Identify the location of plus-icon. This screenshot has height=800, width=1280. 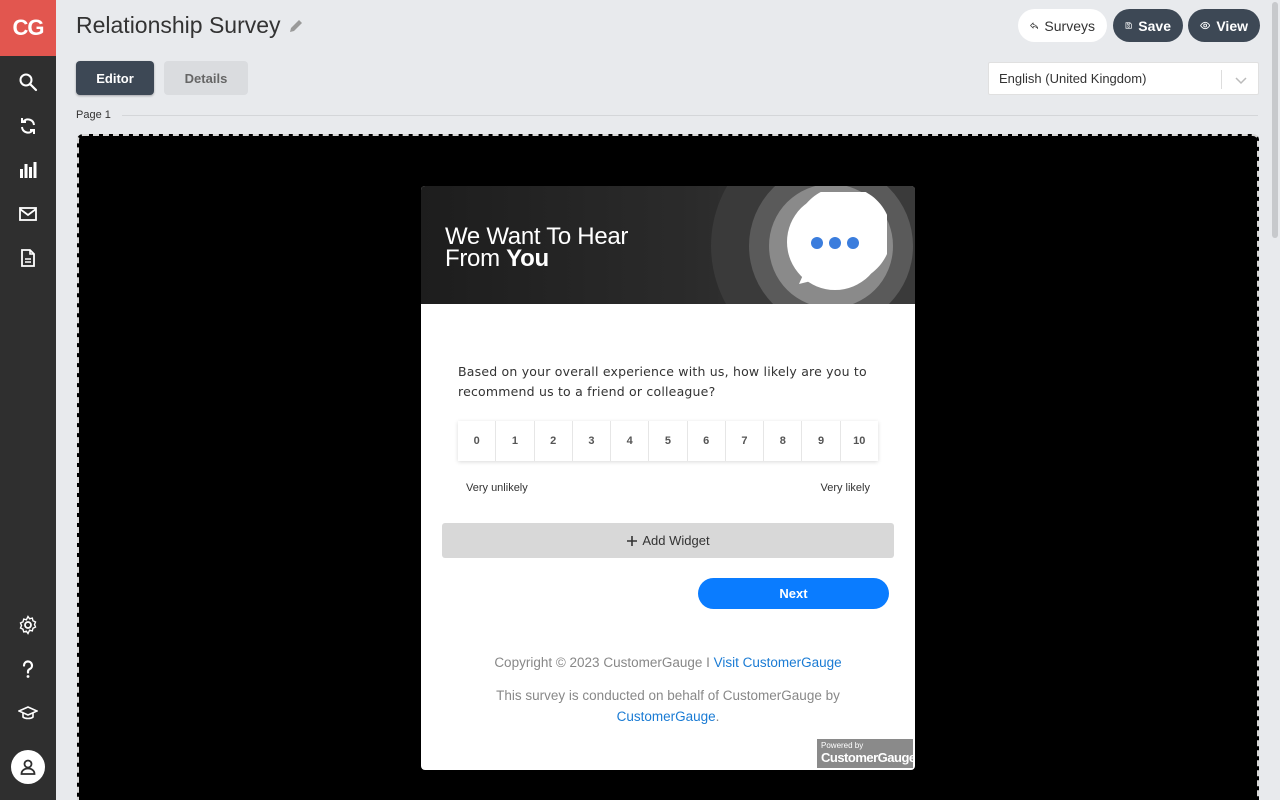
(632, 540).